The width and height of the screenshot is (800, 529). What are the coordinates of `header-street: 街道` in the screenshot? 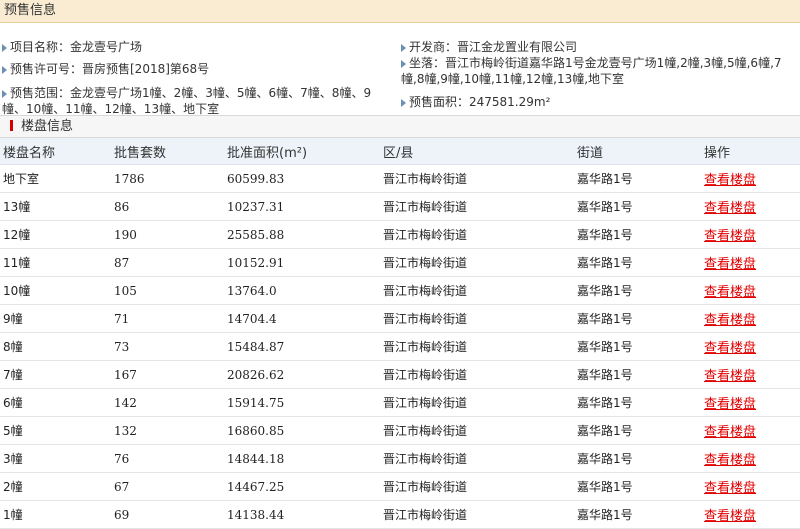 It's located at (637, 151).